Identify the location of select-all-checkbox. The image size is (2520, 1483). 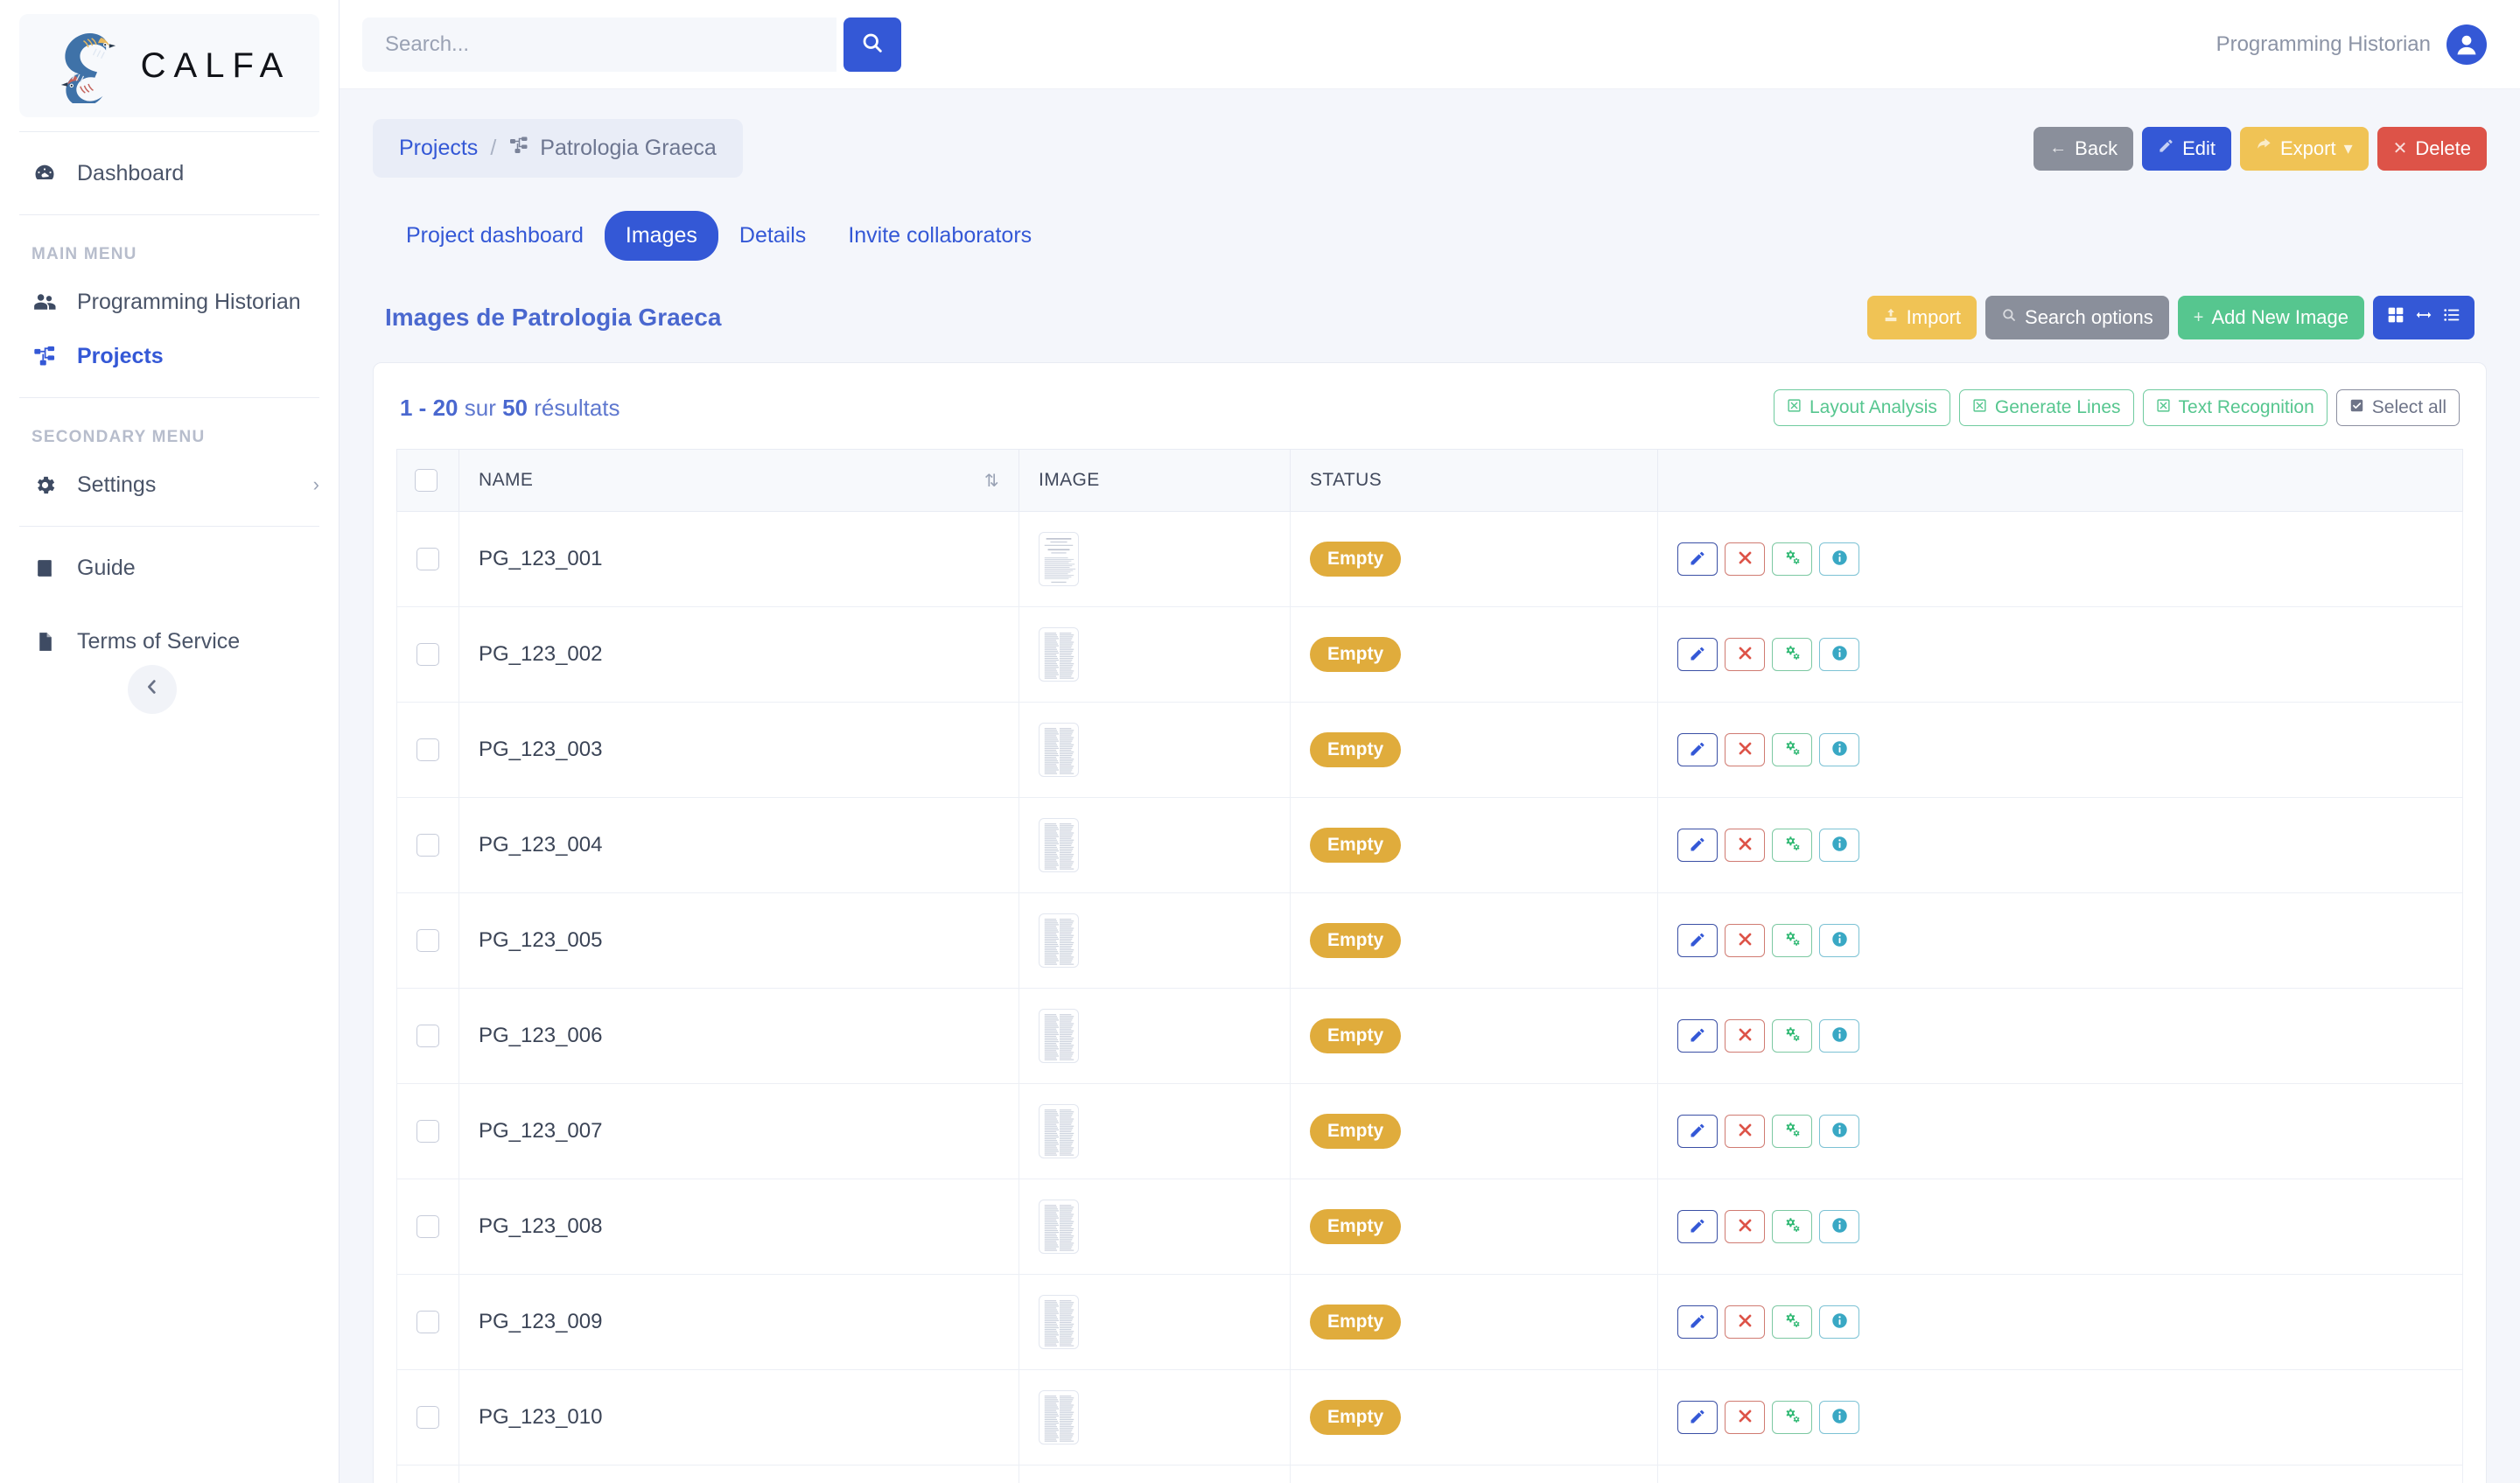
(426, 480).